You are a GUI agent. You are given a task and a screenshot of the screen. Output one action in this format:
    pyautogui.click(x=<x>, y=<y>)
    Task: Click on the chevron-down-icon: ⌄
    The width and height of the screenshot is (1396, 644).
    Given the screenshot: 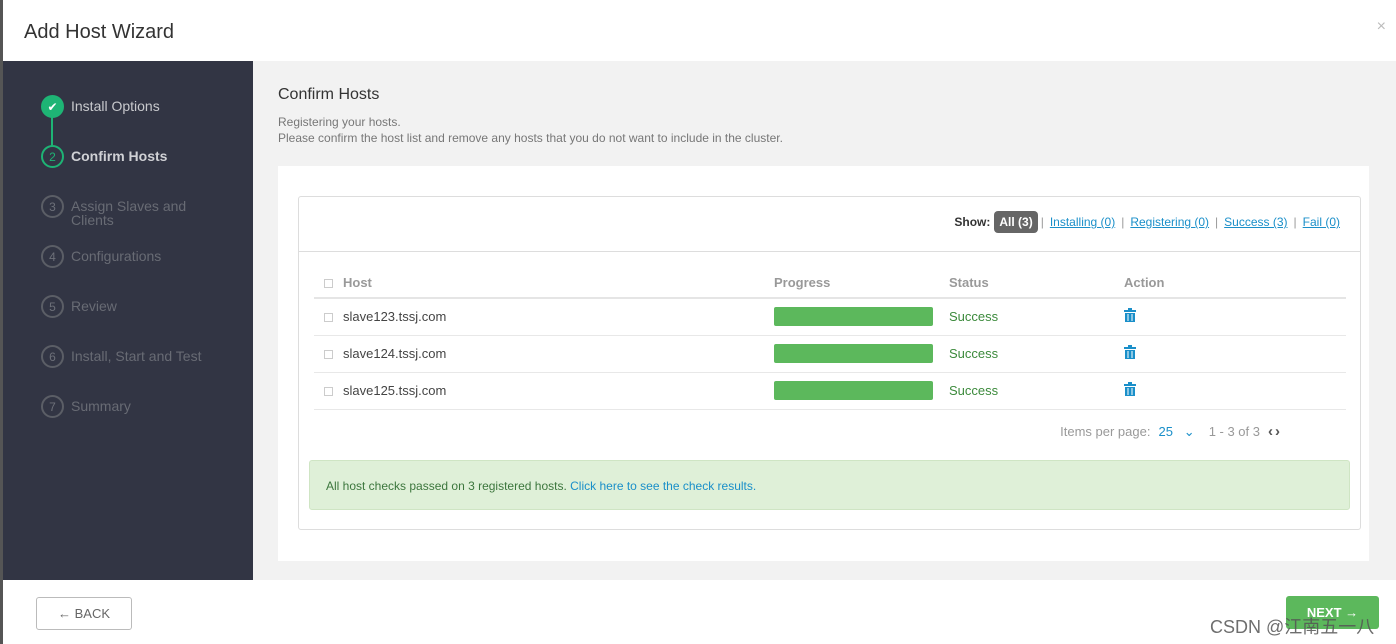 What is the action you would take?
    pyautogui.click(x=1189, y=431)
    